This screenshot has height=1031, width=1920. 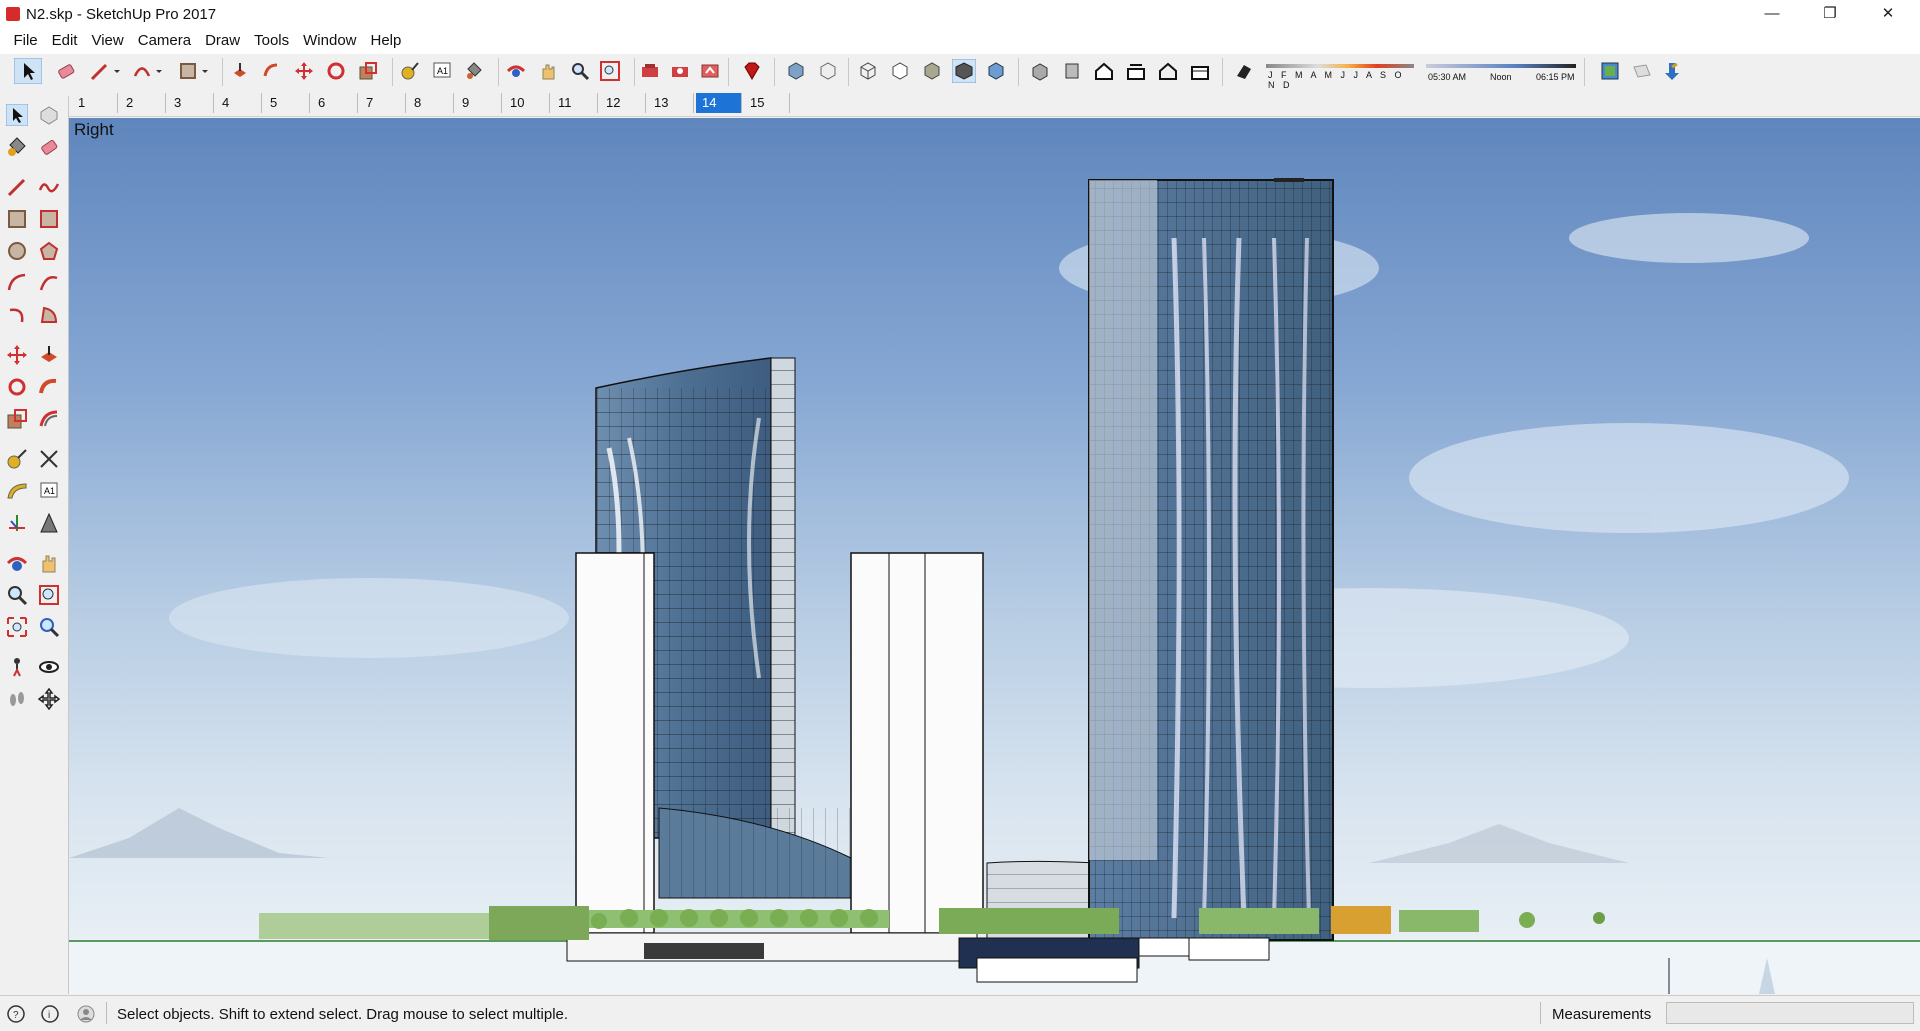 I want to click on credits-info-icon: i, so click(x=50, y=1014).